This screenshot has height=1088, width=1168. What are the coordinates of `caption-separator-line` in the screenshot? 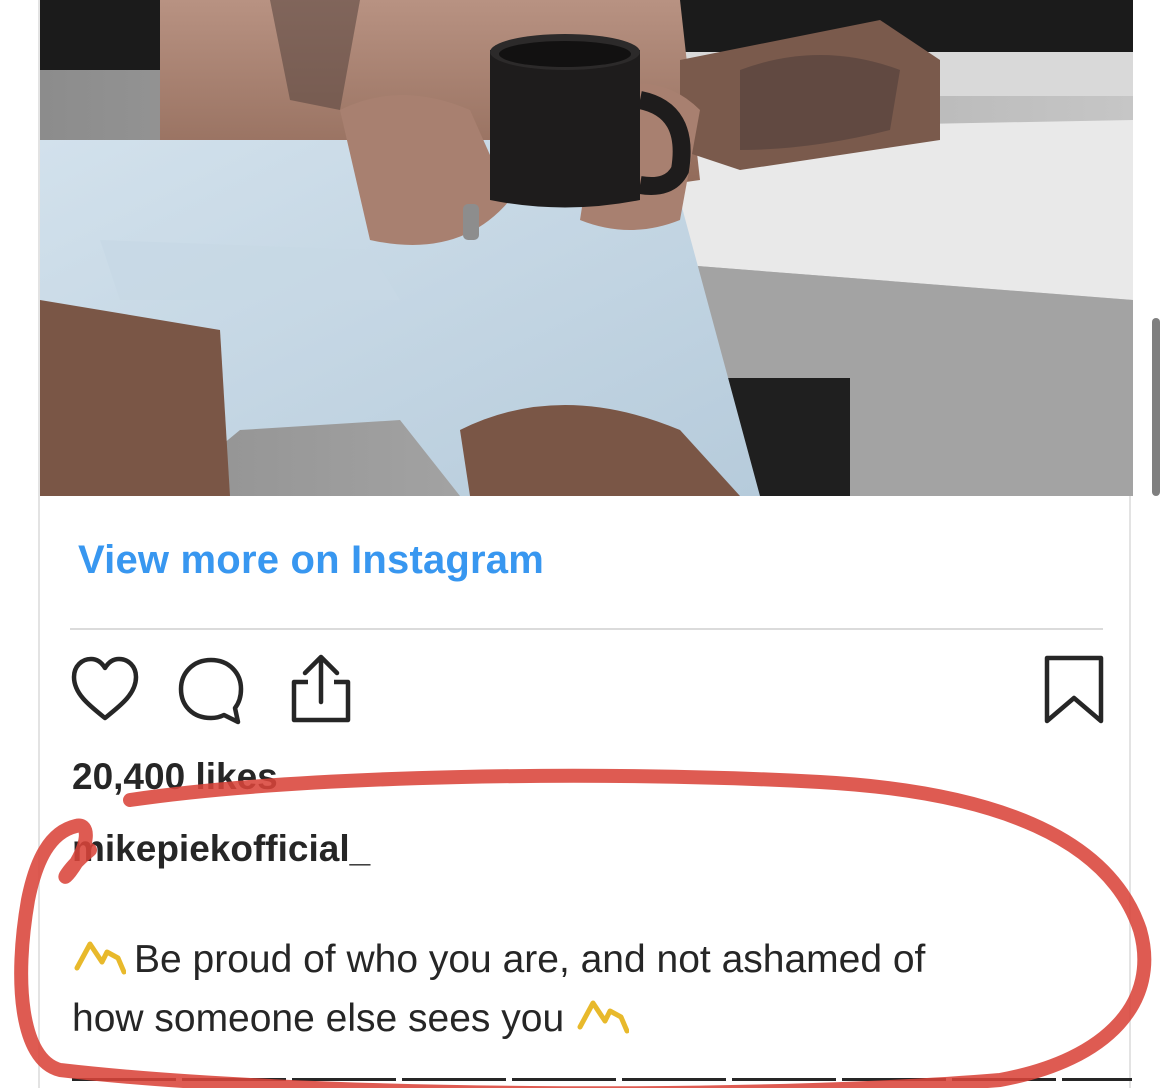 It's located at (602, 1079).